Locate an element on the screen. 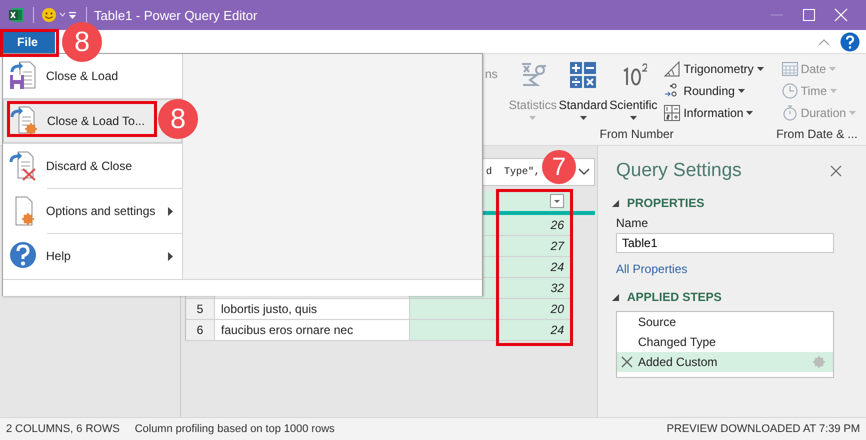 The image size is (866, 440). filter-dropdown-icon is located at coordinates (557, 201).